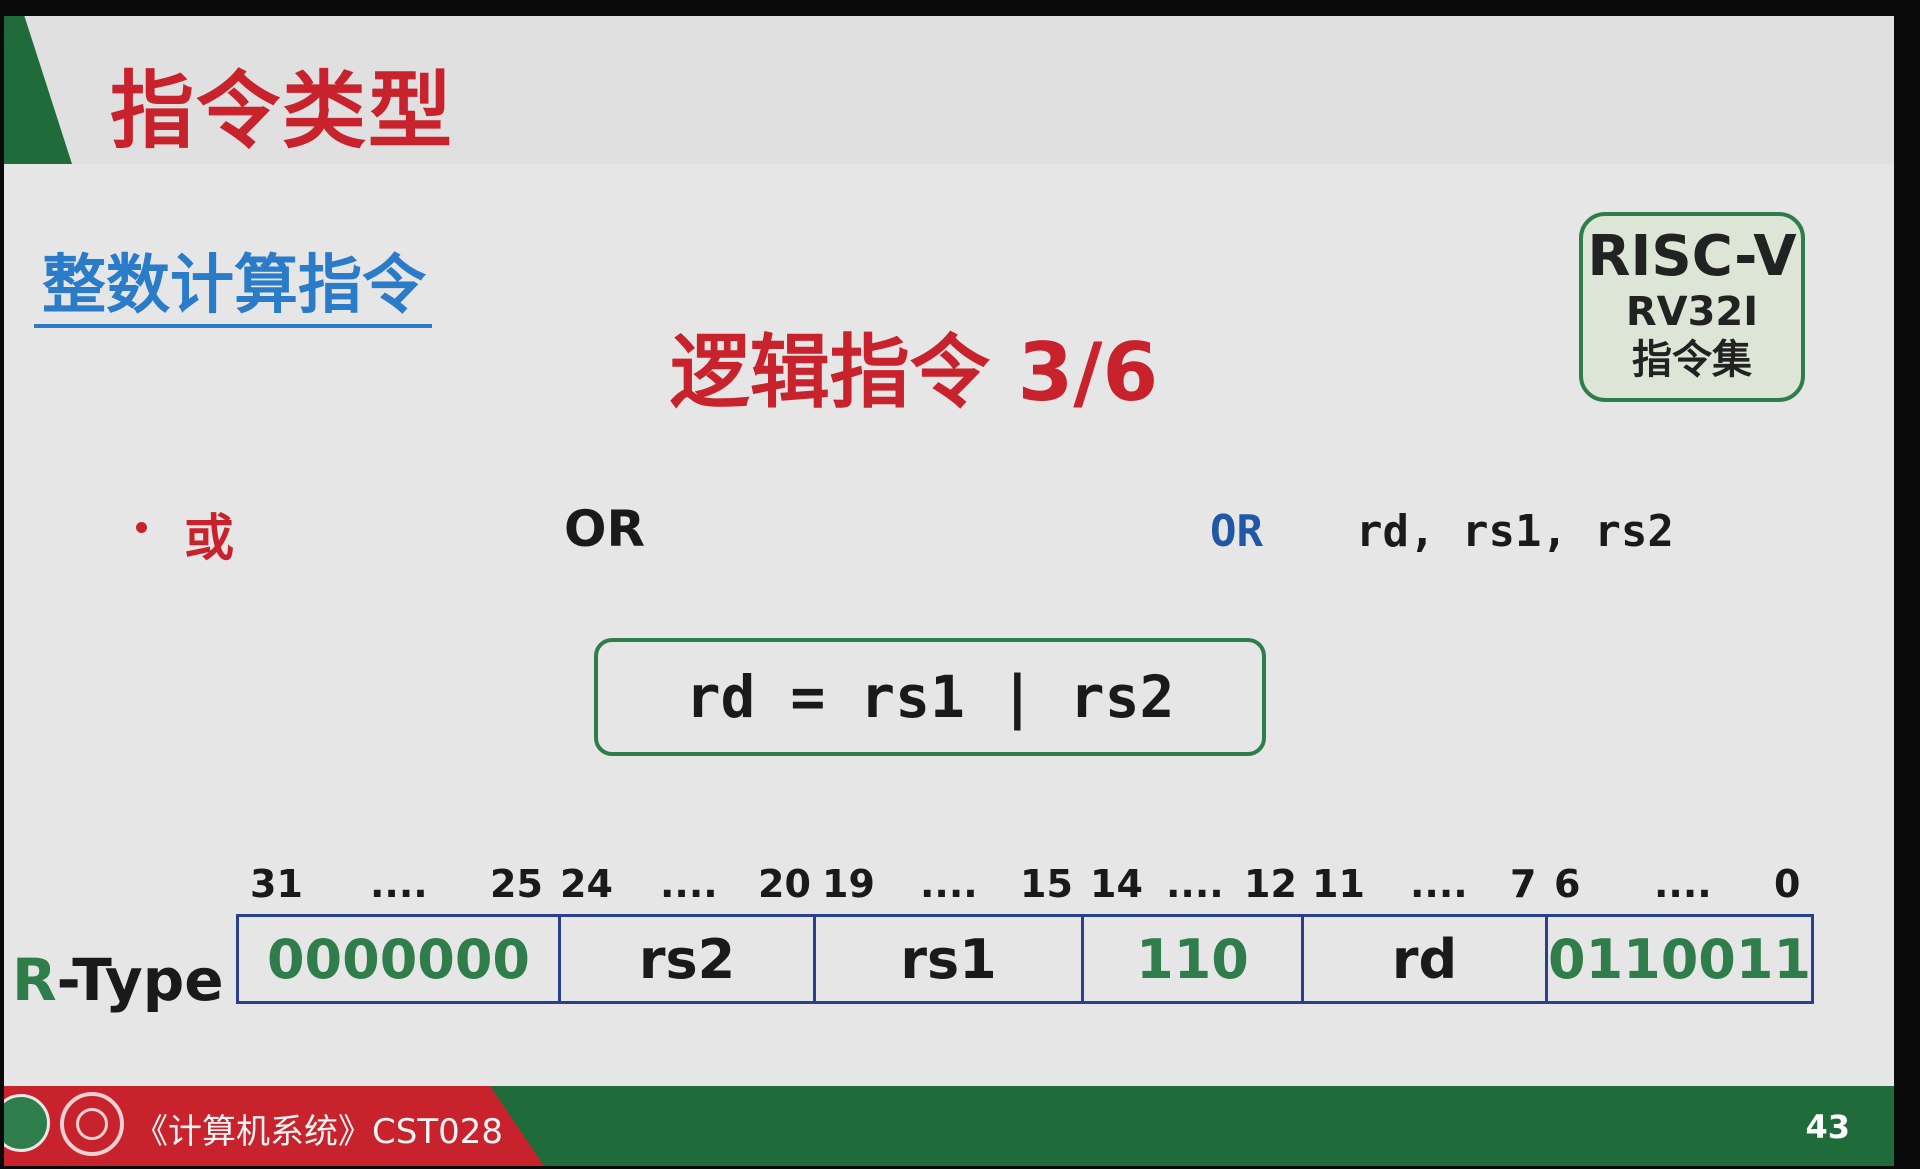 This screenshot has width=1920, height=1169. What do you see at coordinates (1692, 256) in the screenshot?
I see `badge-line-isa: RISC-V` at bounding box center [1692, 256].